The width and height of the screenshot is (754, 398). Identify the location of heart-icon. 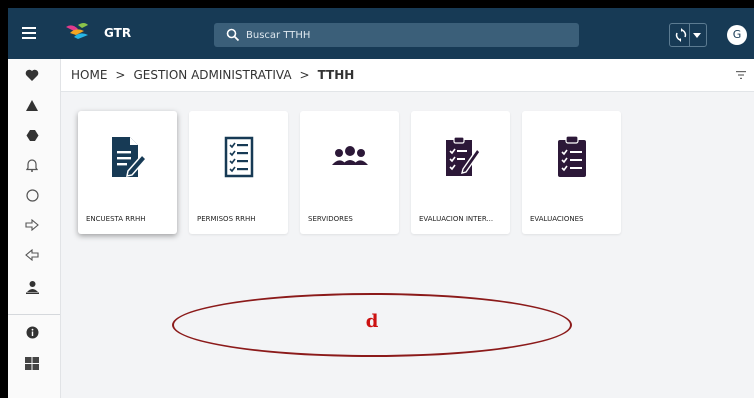
(32, 75).